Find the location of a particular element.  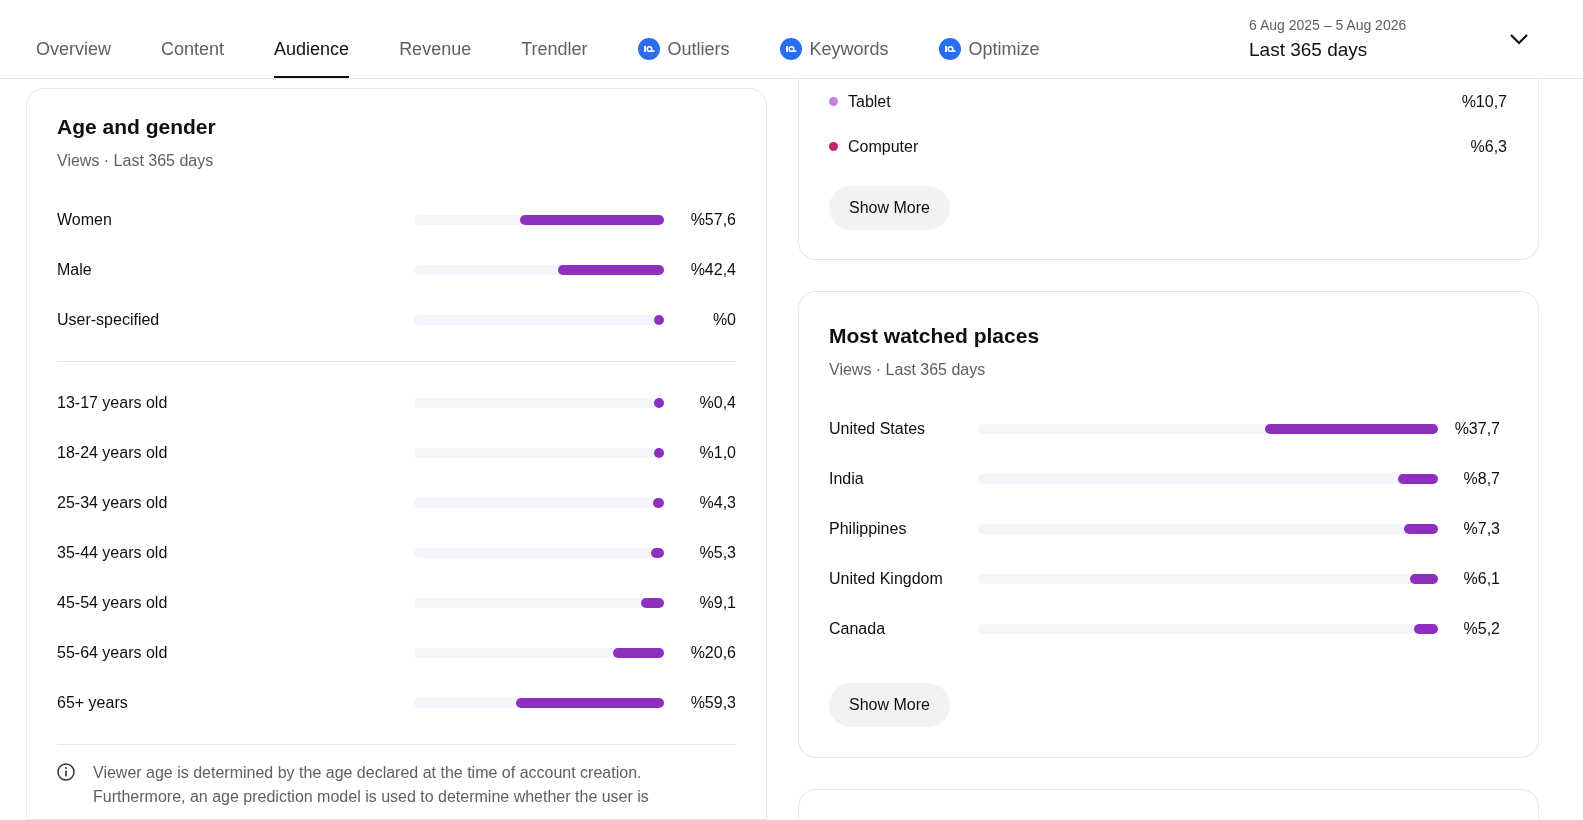

tab: Optimize is located at coordinates (989, 48).